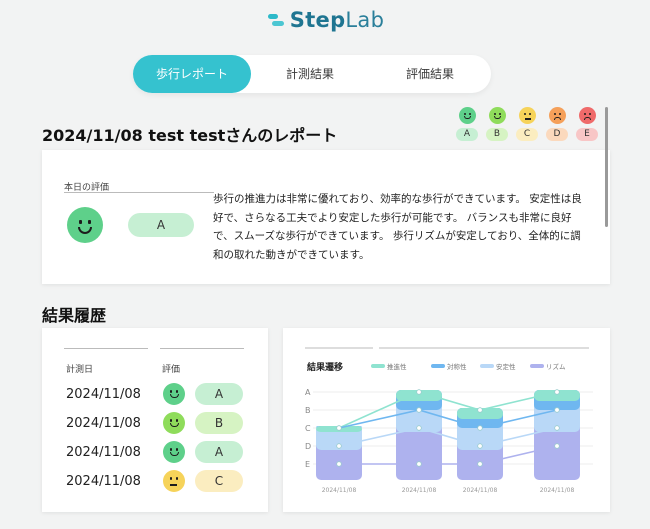  What do you see at coordinates (457, 366) in the screenshot?
I see `legend-label: 対称性` at bounding box center [457, 366].